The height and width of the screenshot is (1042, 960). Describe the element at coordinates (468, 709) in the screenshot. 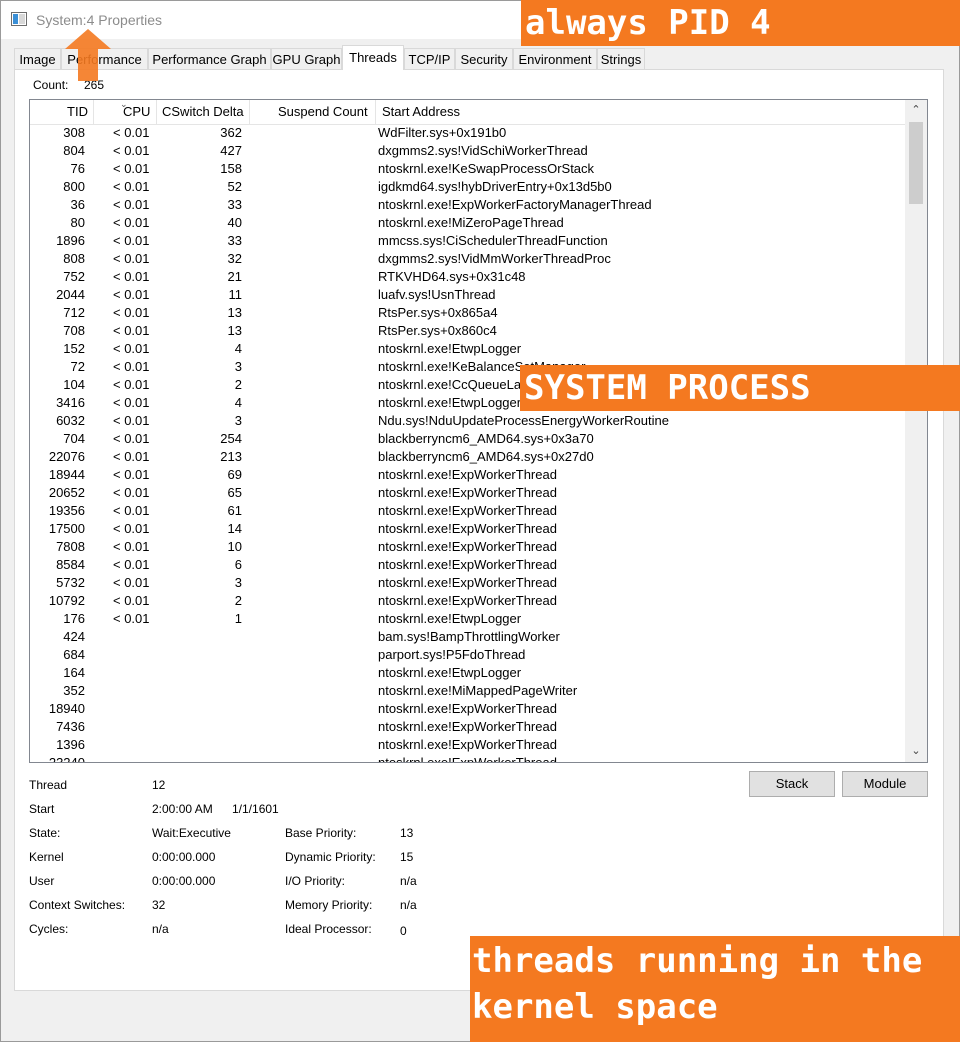

I see `table-row: 18940 ntoskrnl.exe!ExpWorkerThread` at that location.